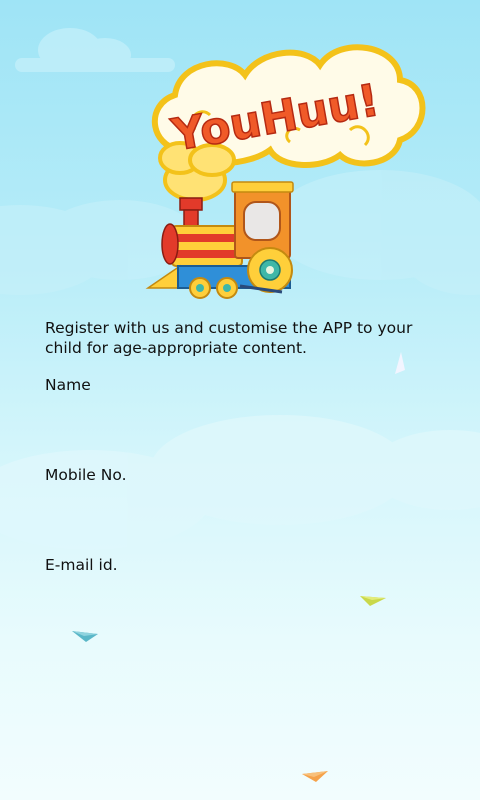 This screenshot has height=800, width=480. I want to click on mobile-label: Mobile No., so click(86, 475).